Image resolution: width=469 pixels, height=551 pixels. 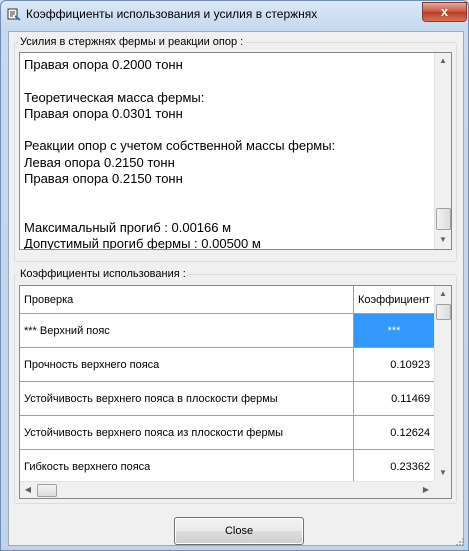 I want to click on forces-group-title: Усилия в стержнях фермы и реакции опор :, so click(x=132, y=42).